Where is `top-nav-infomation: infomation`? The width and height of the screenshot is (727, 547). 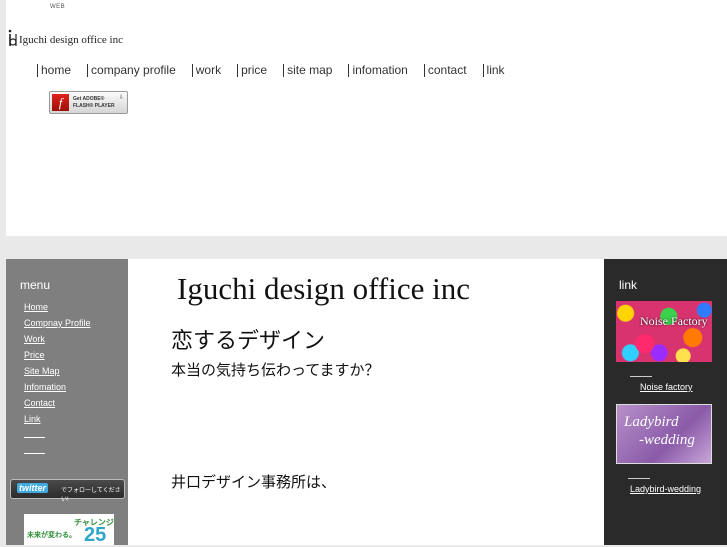
top-nav-infomation: infomation is located at coordinates (385, 70).